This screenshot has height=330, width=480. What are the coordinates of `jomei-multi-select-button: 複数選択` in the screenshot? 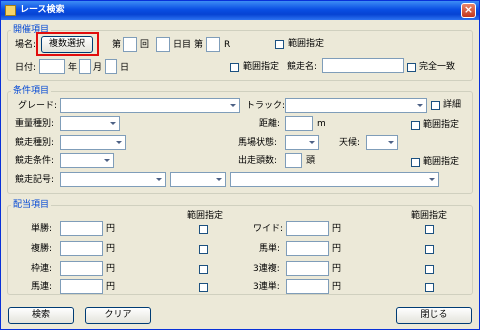 It's located at (67, 44).